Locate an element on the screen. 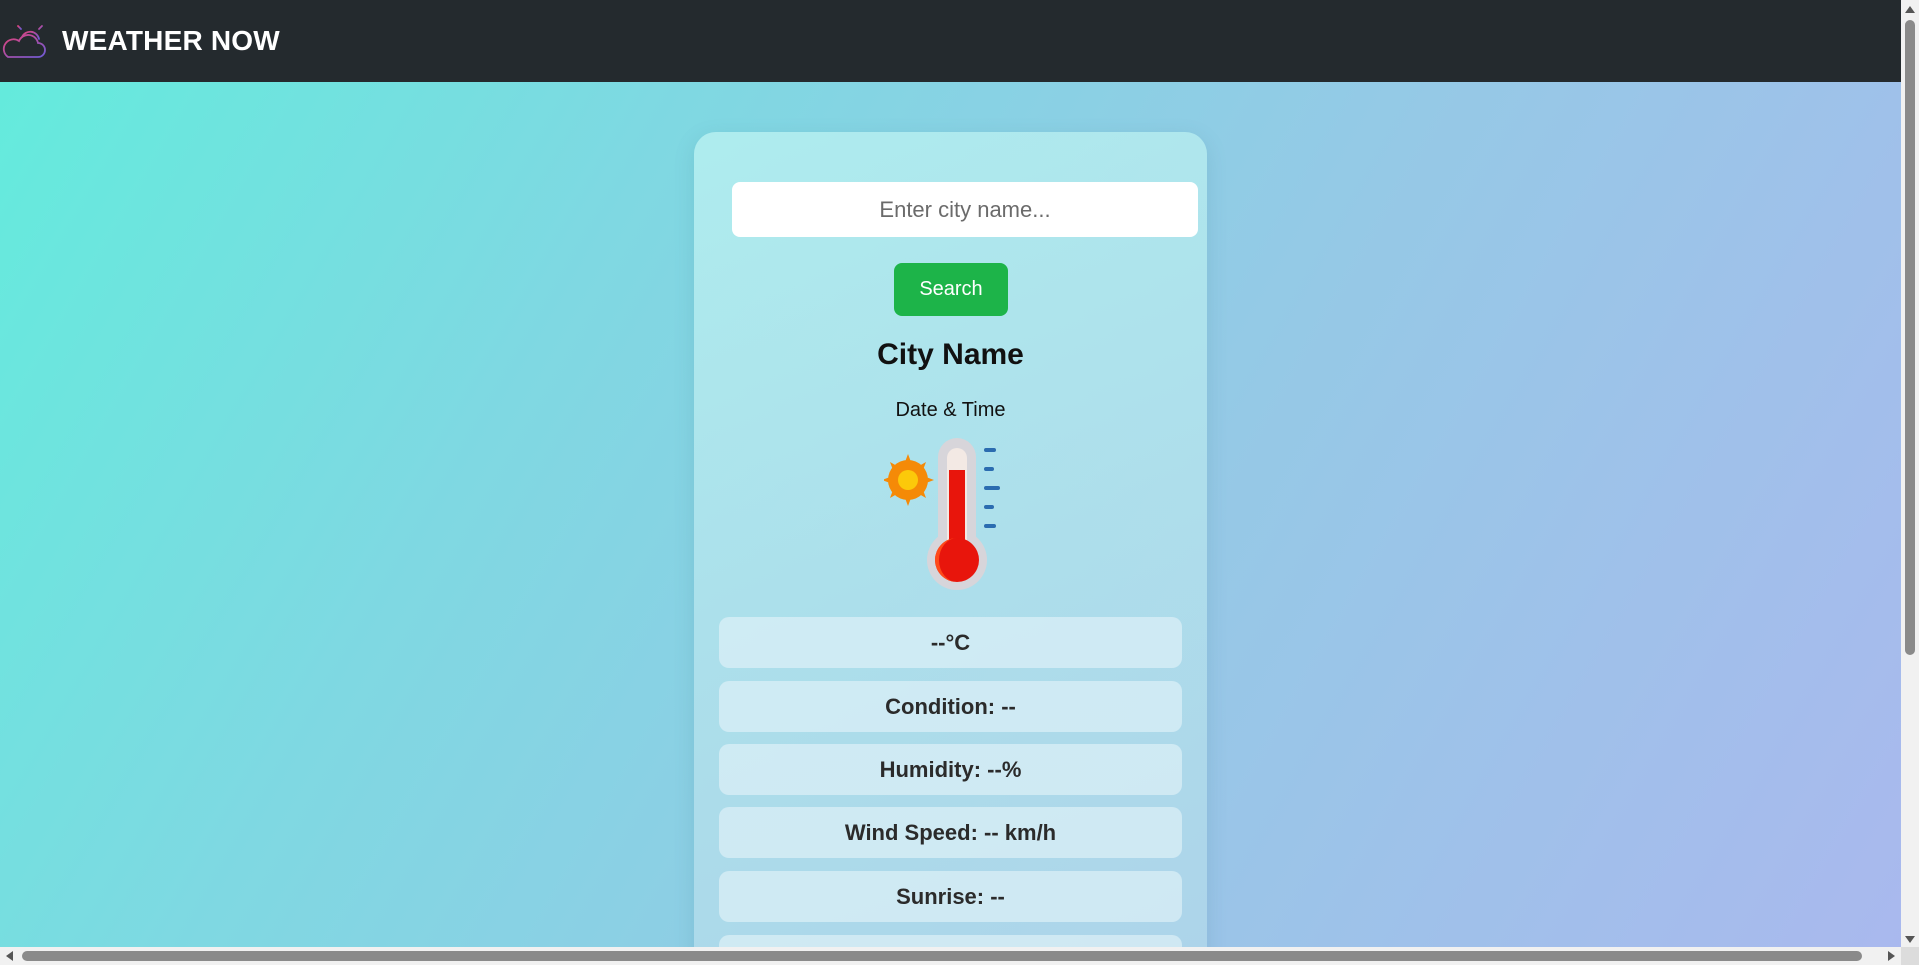 The height and width of the screenshot is (965, 1919). scale-ticks is located at coordinates (992, 488).